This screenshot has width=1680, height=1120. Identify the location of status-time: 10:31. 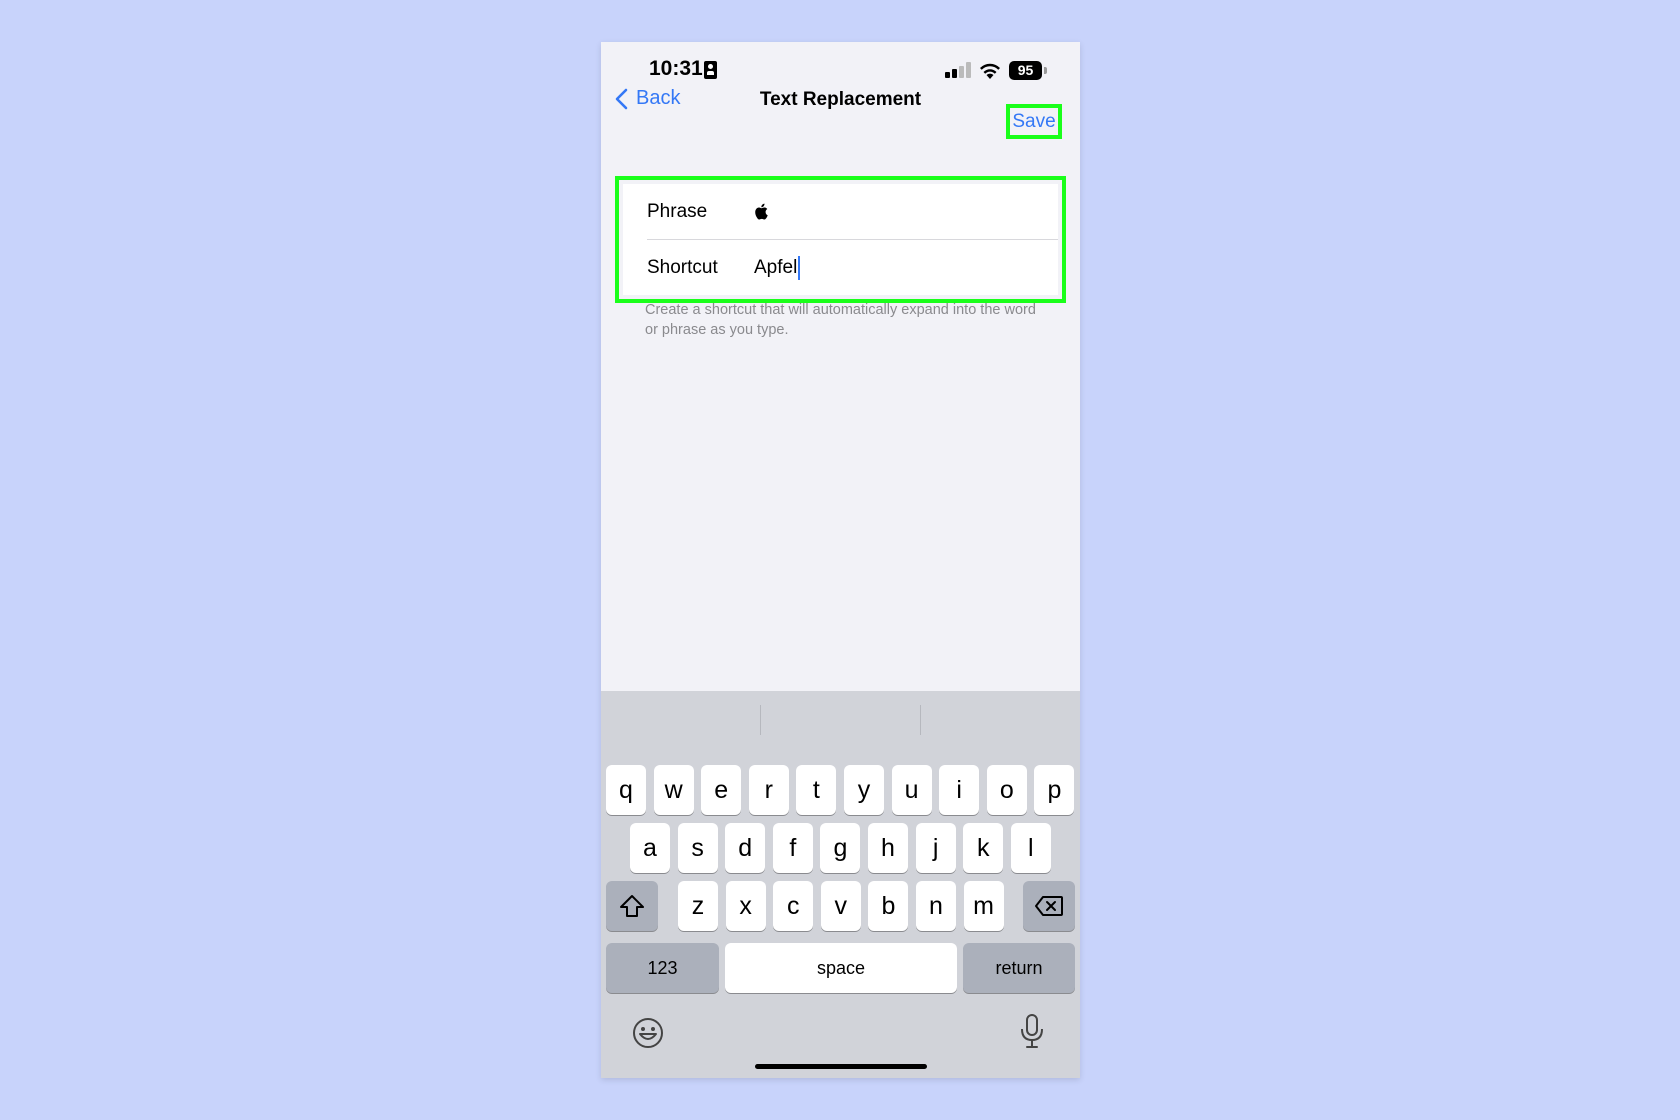
(676, 68).